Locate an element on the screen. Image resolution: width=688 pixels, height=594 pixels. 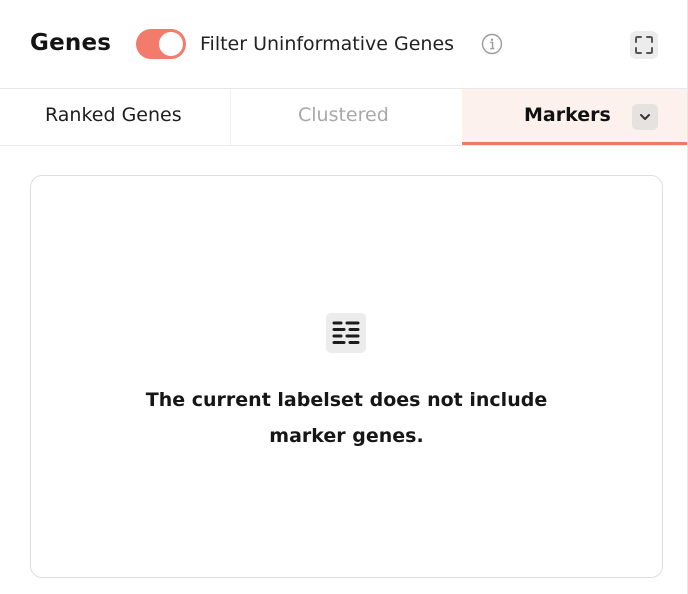
tab-label: Clustered is located at coordinates (343, 115).